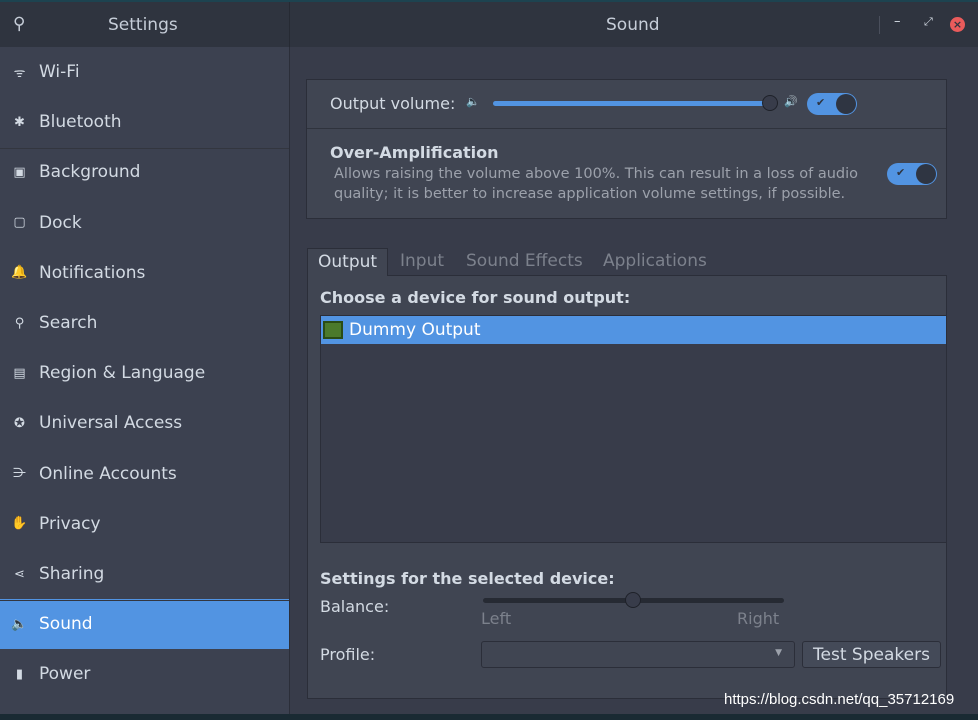 The width and height of the screenshot is (978, 720). What do you see at coordinates (19, 674) in the screenshot?
I see `power-icon: ▮` at bounding box center [19, 674].